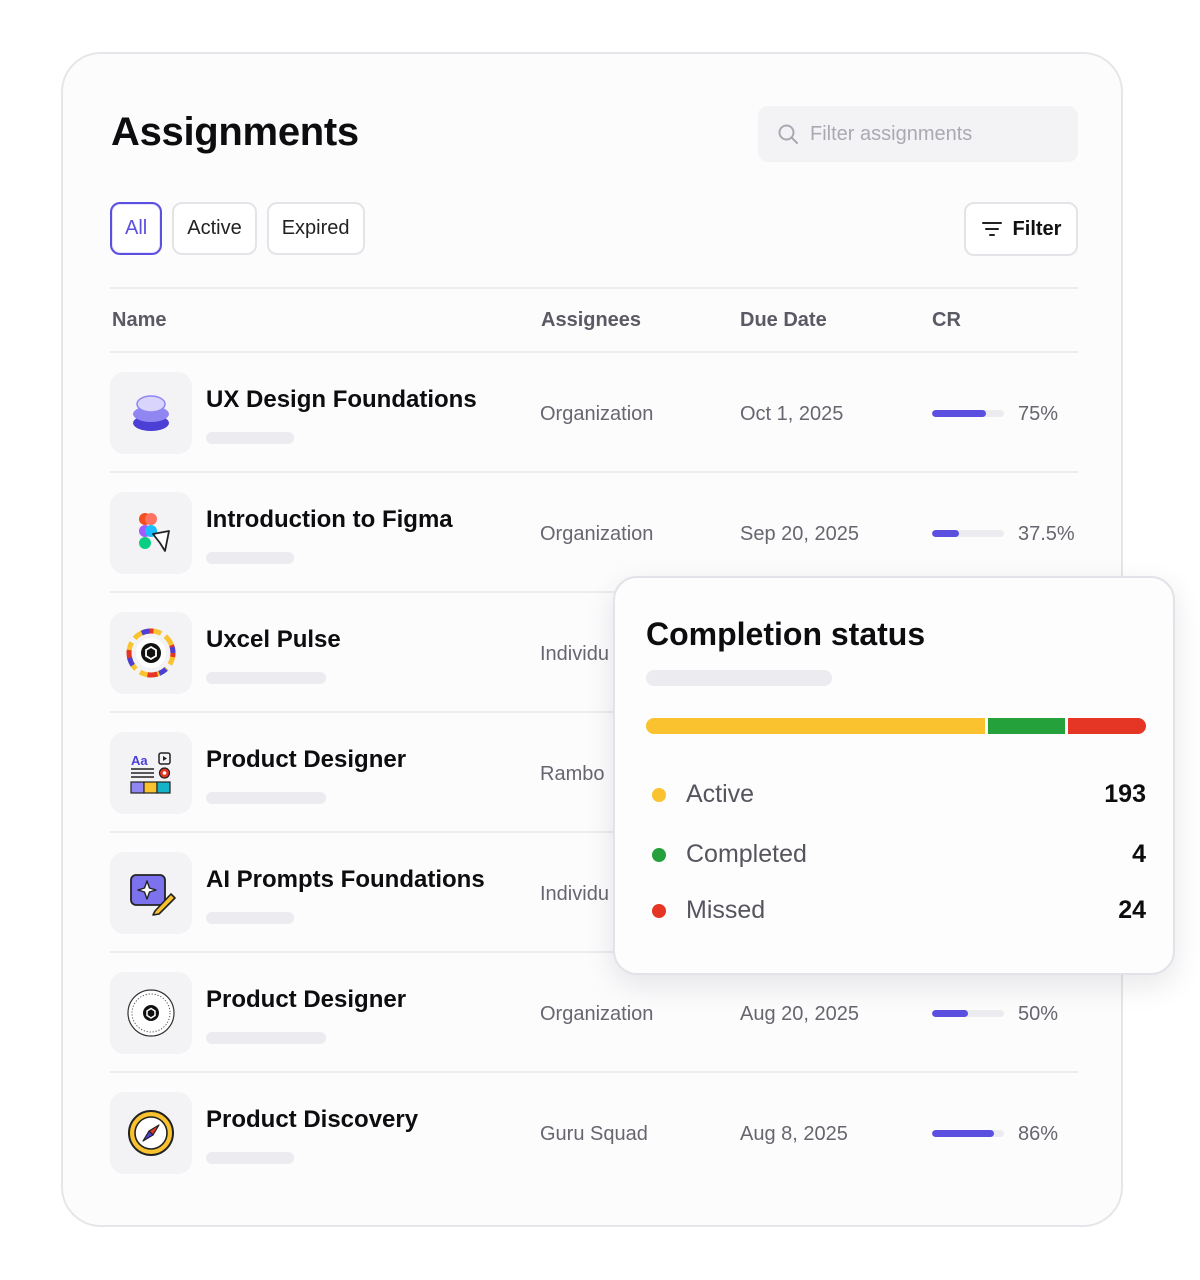 Image resolution: width=1200 pixels, height=1280 pixels. I want to click on tab-expired: Expired, so click(315, 228).